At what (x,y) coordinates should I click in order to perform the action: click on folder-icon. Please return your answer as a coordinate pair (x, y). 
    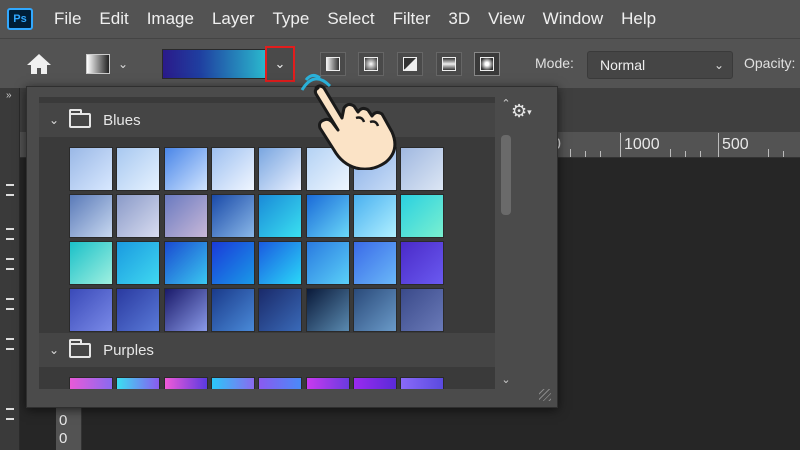
    Looking at the image, I should click on (80, 348).